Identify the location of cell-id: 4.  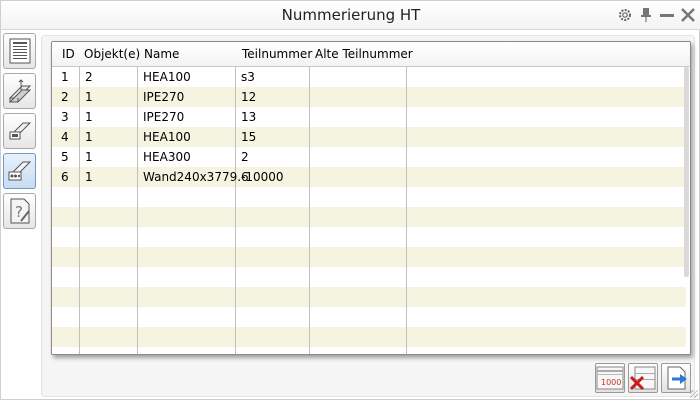
(65, 137).